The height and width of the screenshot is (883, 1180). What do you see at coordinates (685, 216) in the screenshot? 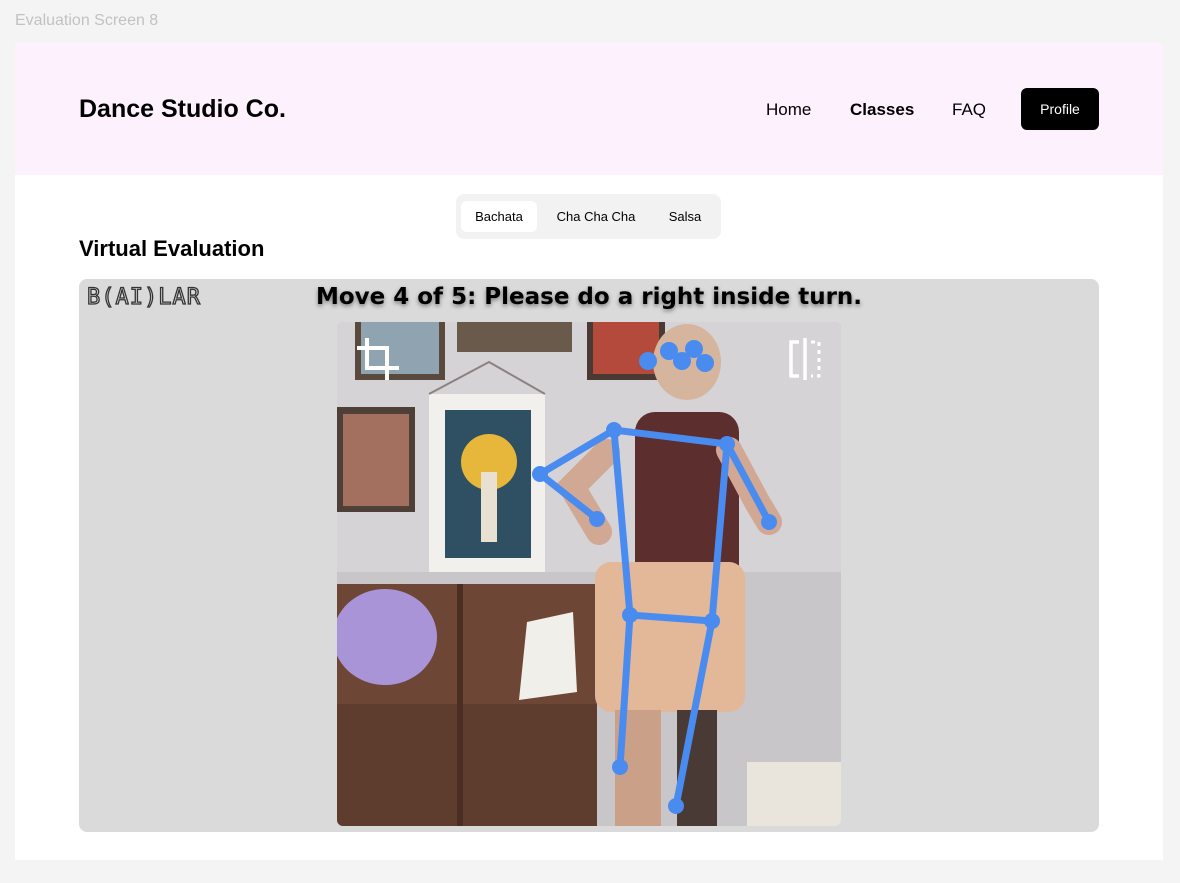
I see `tab-salsa: Salsa` at bounding box center [685, 216].